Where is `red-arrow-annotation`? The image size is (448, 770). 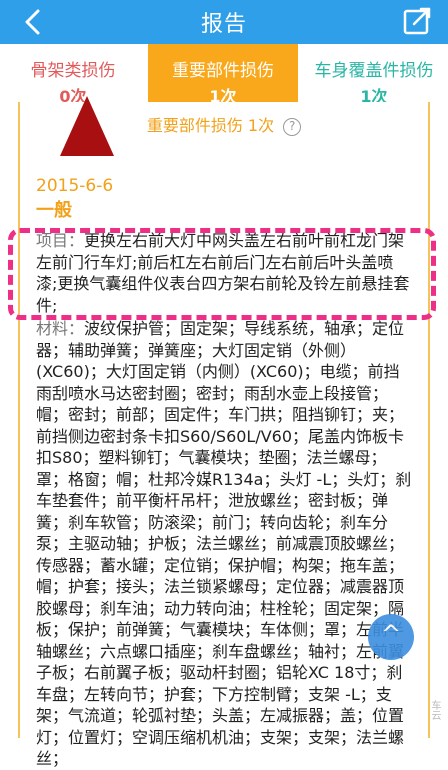
red-arrow-annotation is located at coordinates (87, 126).